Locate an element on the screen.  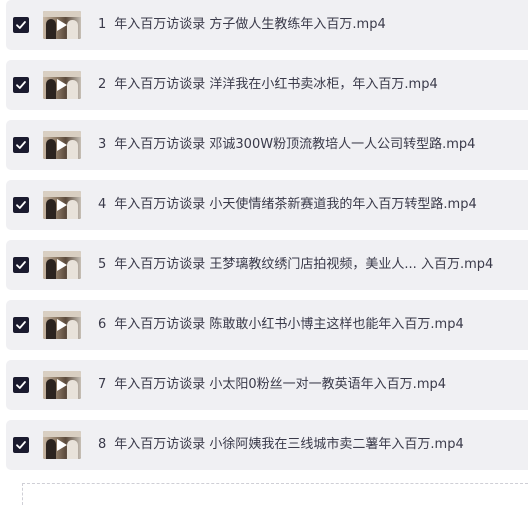
file-number: 2 is located at coordinates (102, 84).